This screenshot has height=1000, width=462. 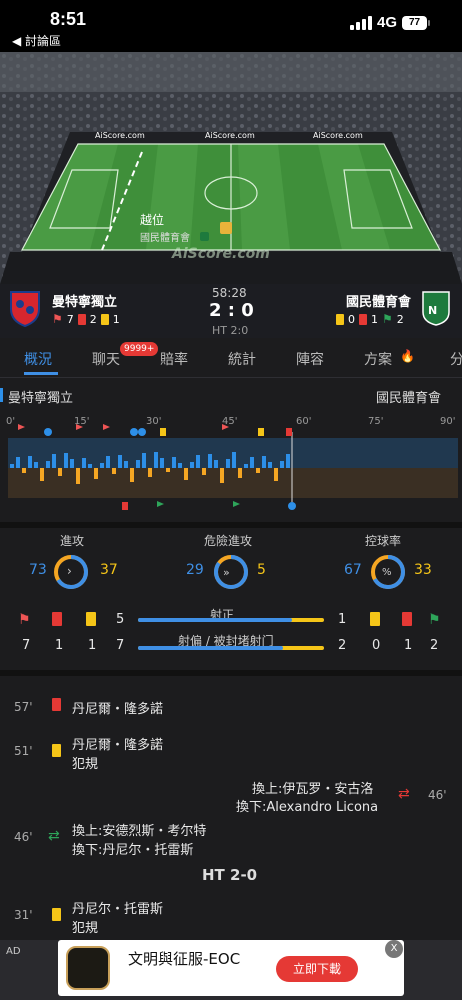 I want to click on home-yellow-stat: 1, so click(x=92, y=645).